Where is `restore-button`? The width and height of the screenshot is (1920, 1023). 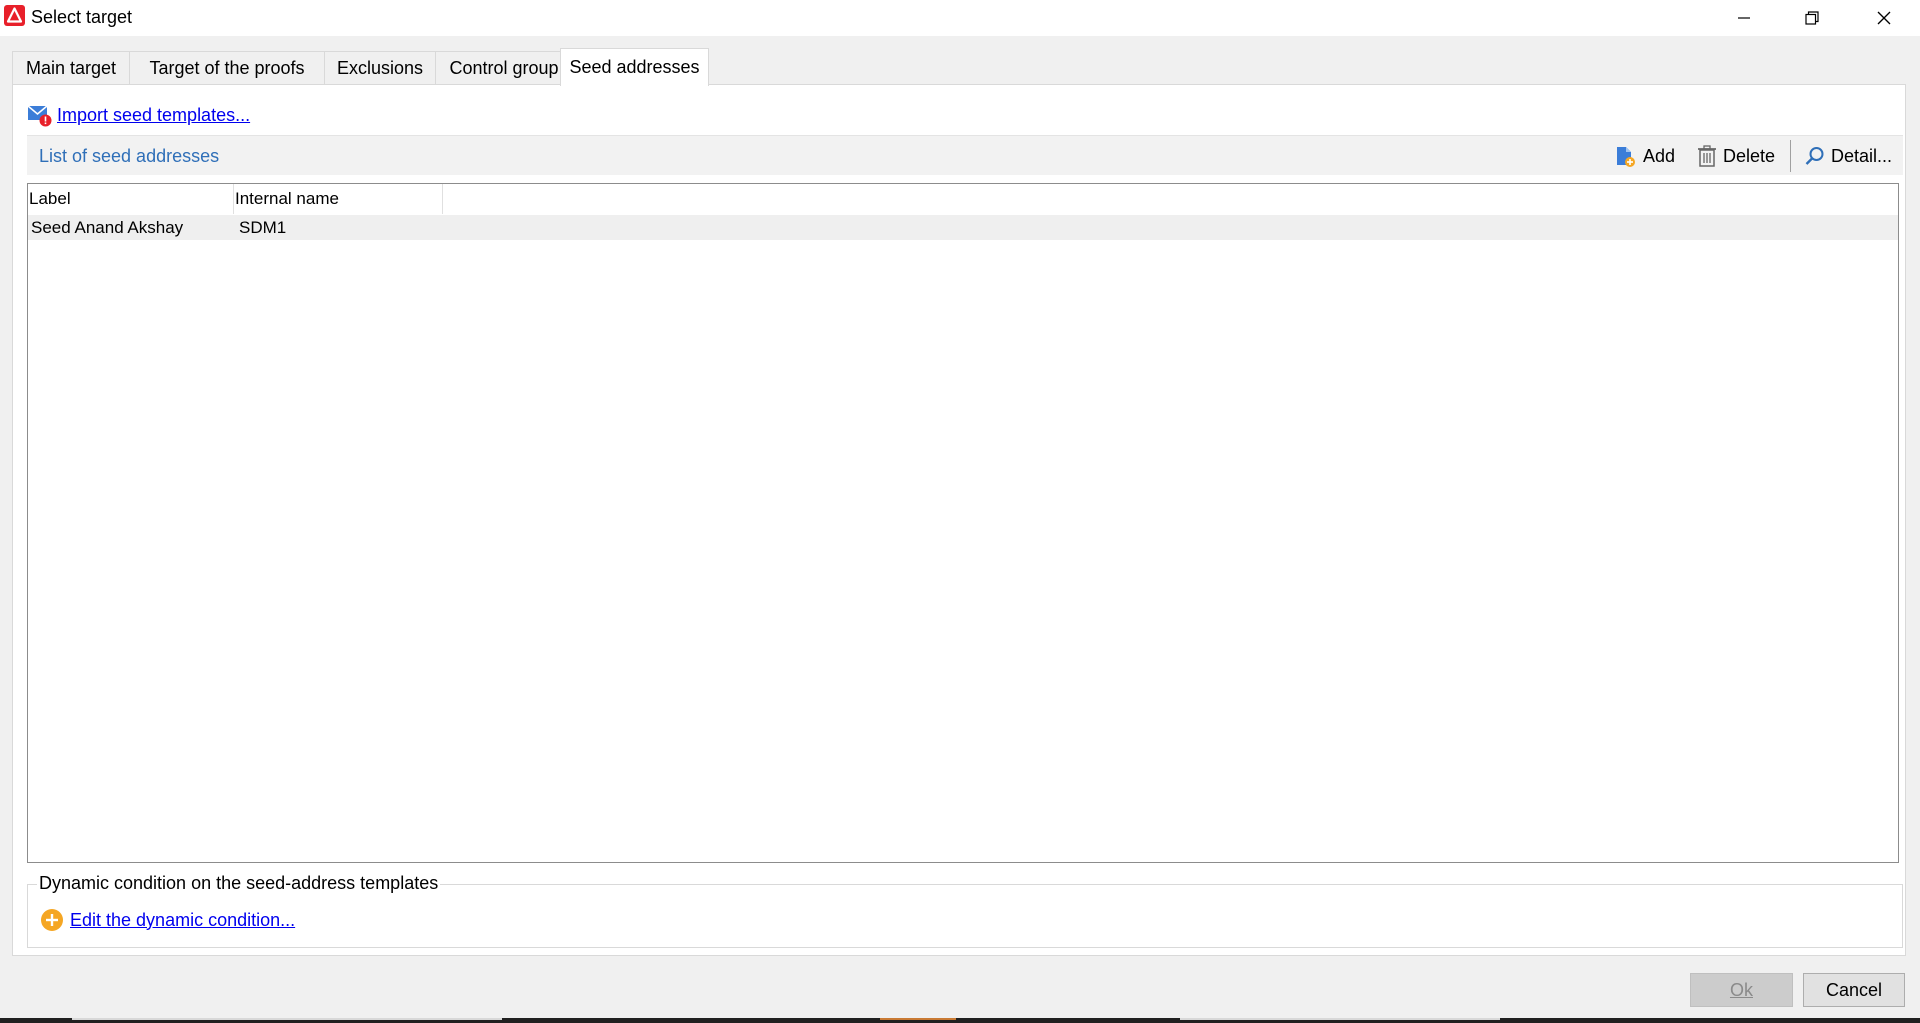 restore-button is located at coordinates (1812, 18).